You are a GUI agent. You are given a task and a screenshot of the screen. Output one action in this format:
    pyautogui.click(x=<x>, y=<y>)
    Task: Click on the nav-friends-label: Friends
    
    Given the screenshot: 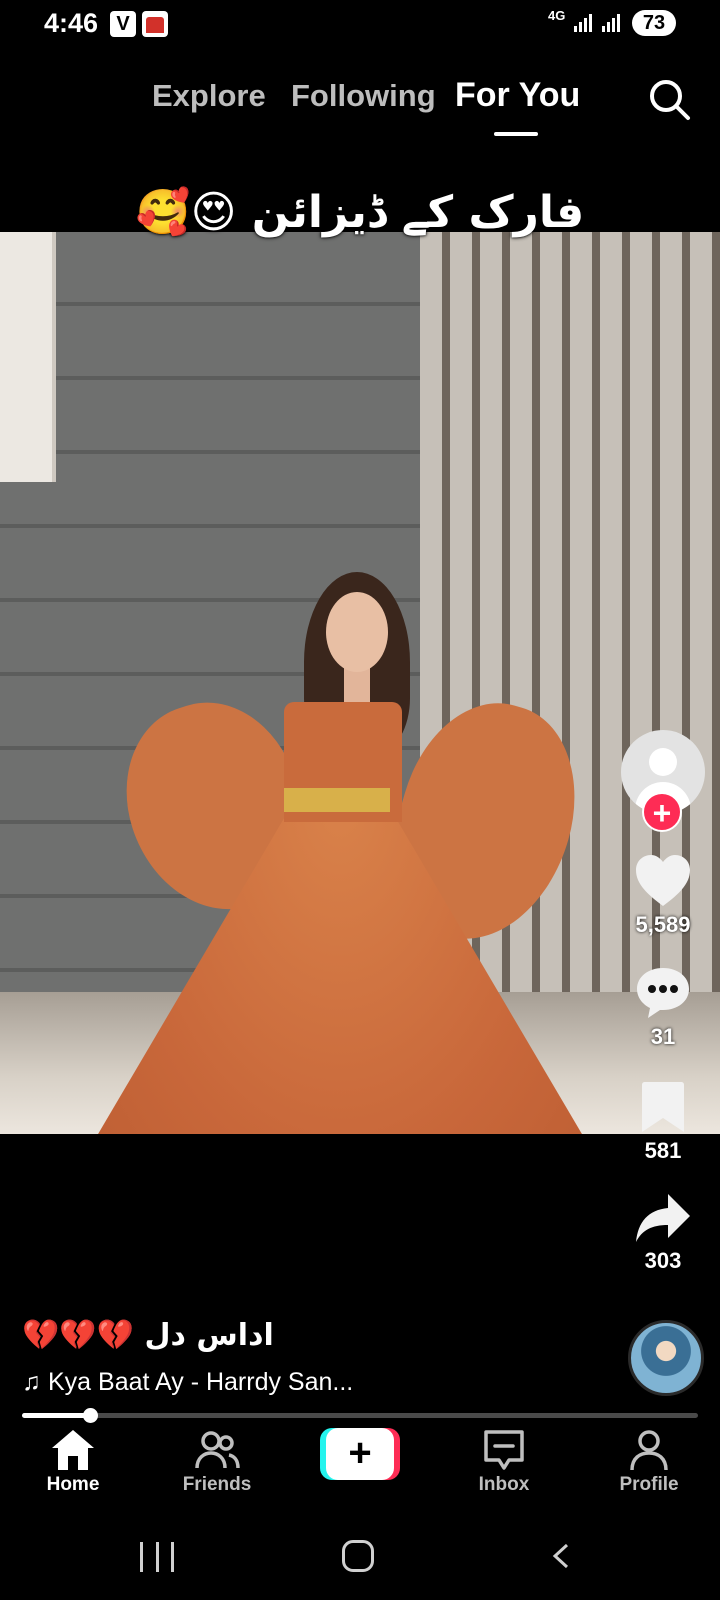 What is the action you would take?
    pyautogui.click(x=217, y=1484)
    